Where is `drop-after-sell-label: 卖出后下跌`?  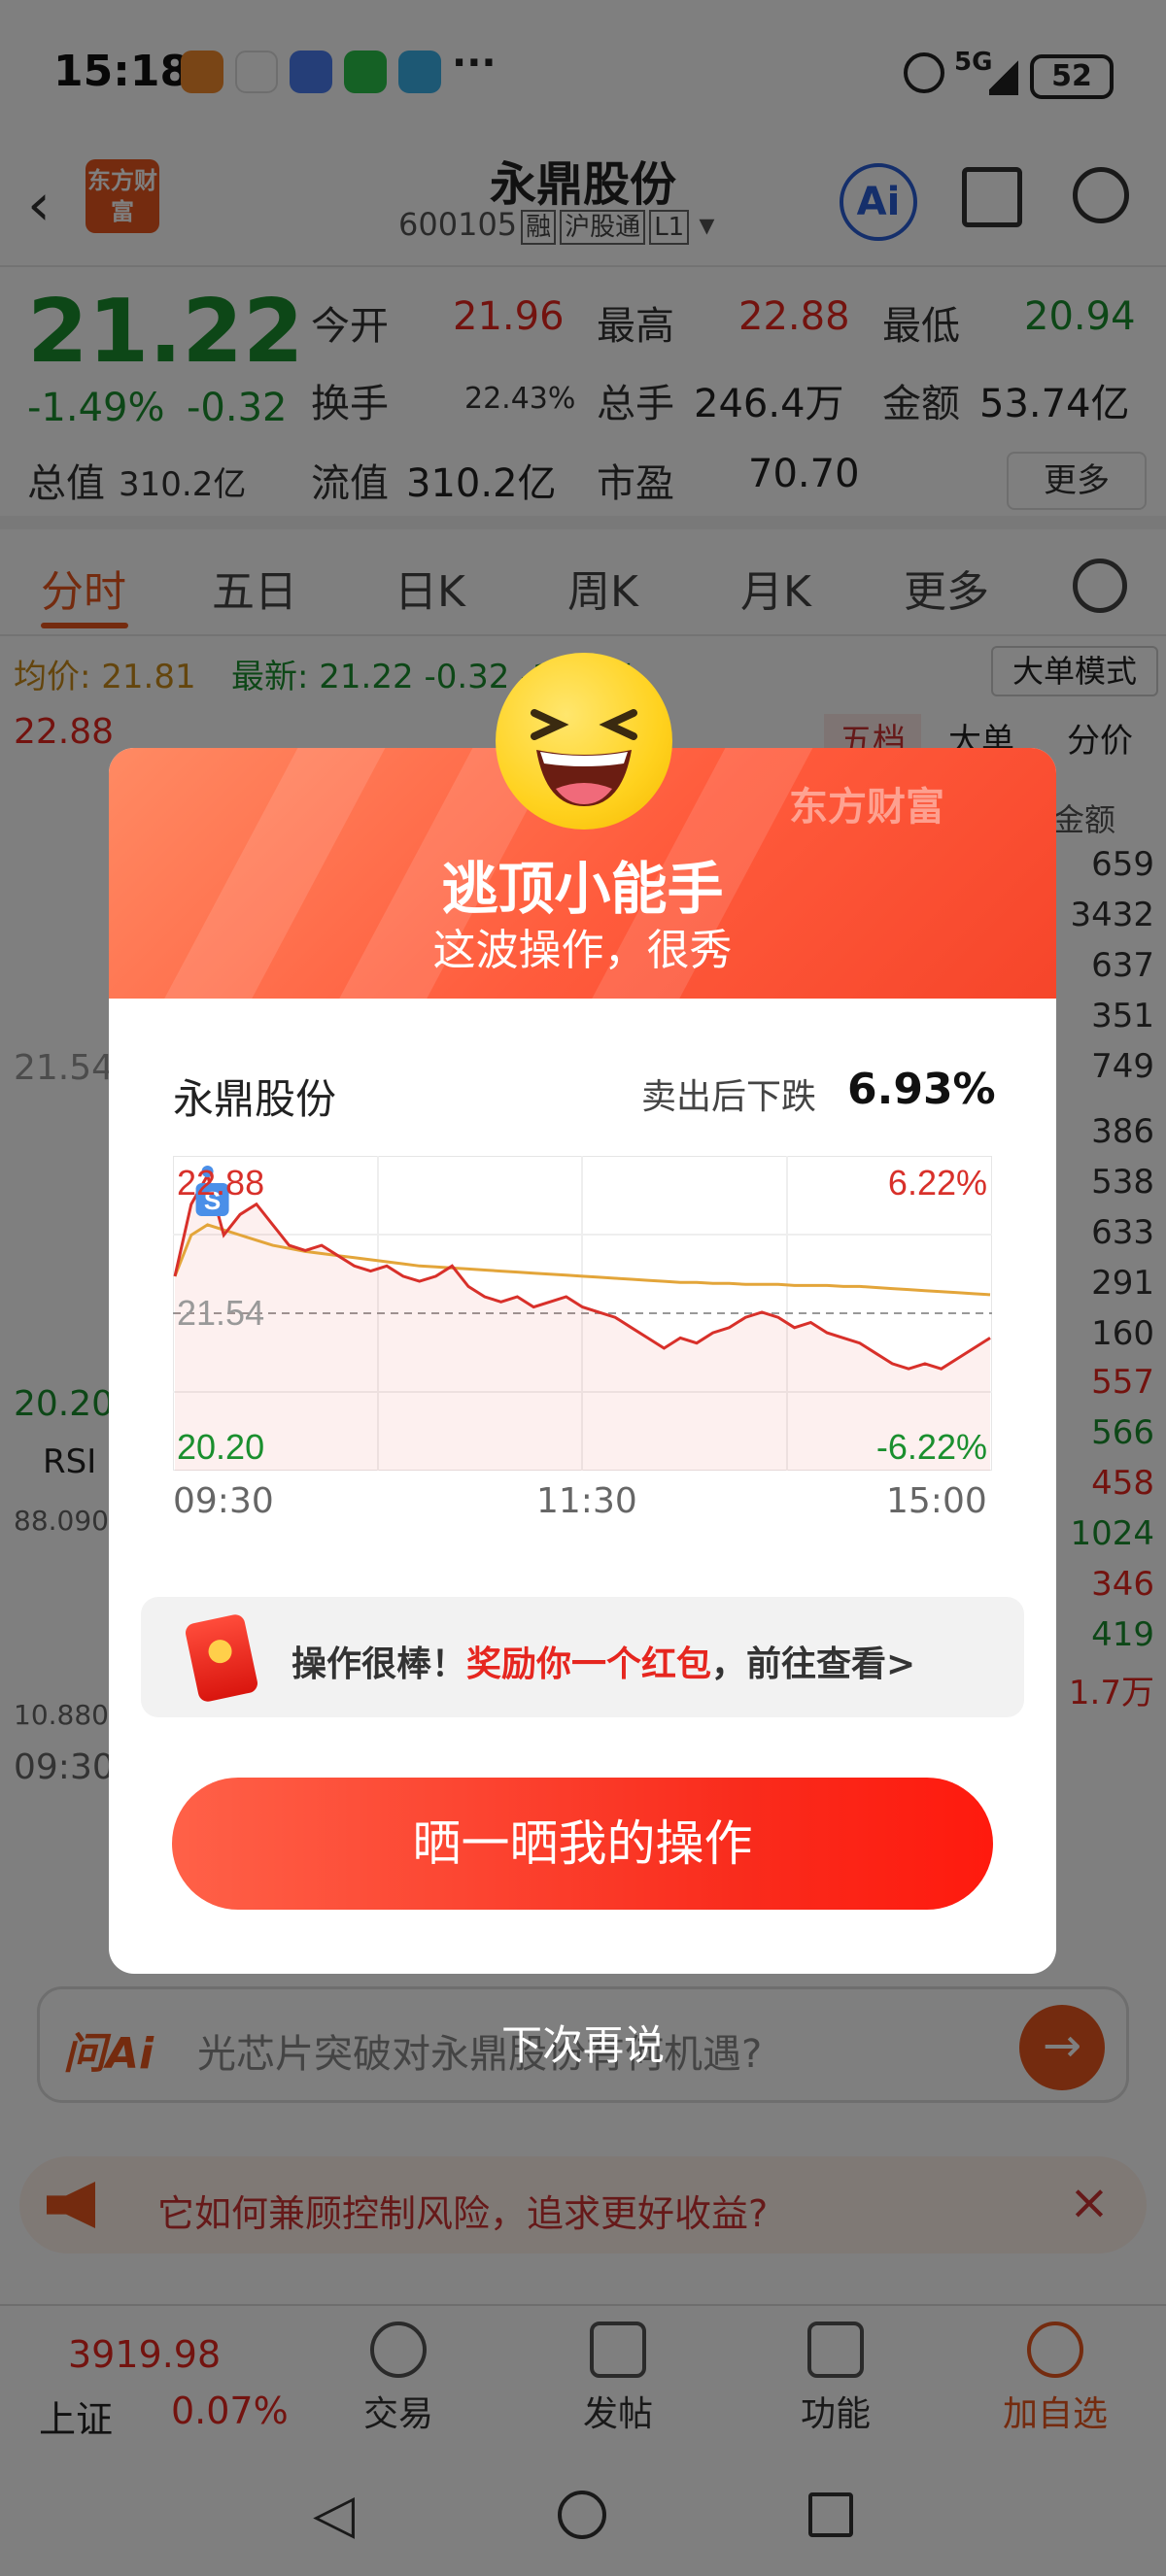 drop-after-sell-label: 卖出后下跌 is located at coordinates (729, 1097).